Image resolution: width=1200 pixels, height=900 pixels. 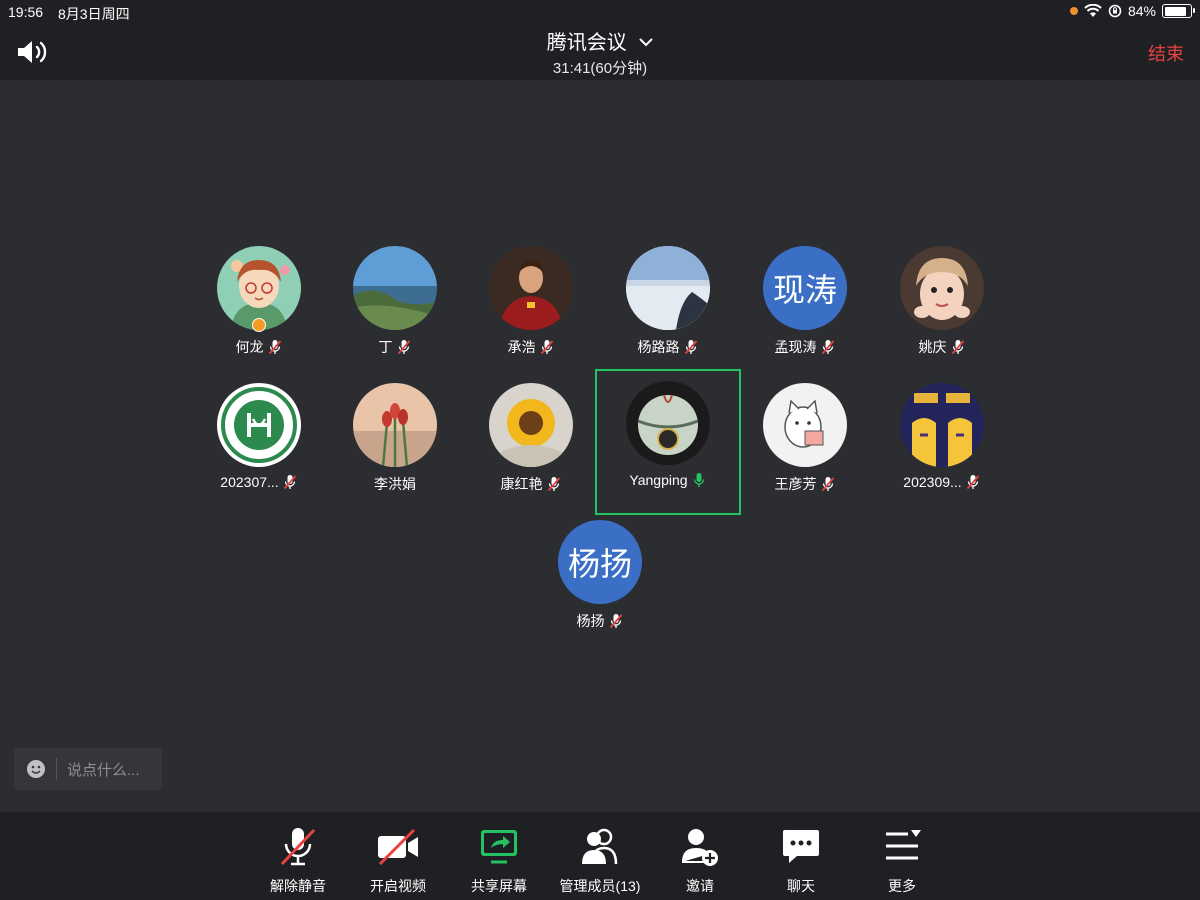 What do you see at coordinates (26, 12) in the screenshot?
I see `status-time: 19:56` at bounding box center [26, 12].